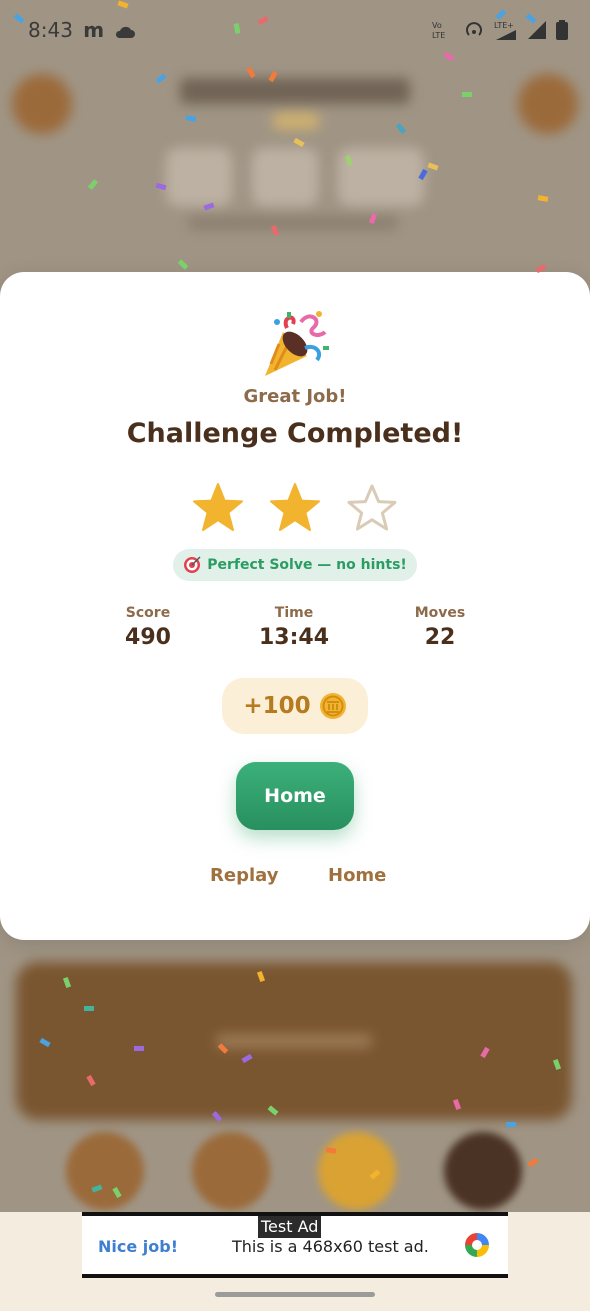 The height and width of the screenshot is (1311, 590). I want to click on bg-hint-button, so click(357, 1171).